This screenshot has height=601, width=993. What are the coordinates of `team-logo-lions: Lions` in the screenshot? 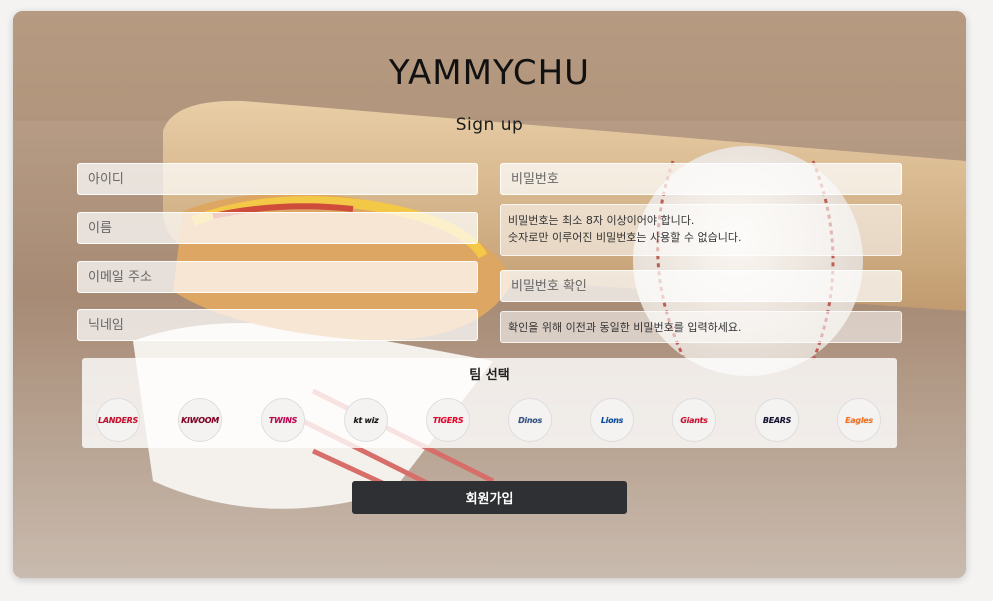 It's located at (612, 420).